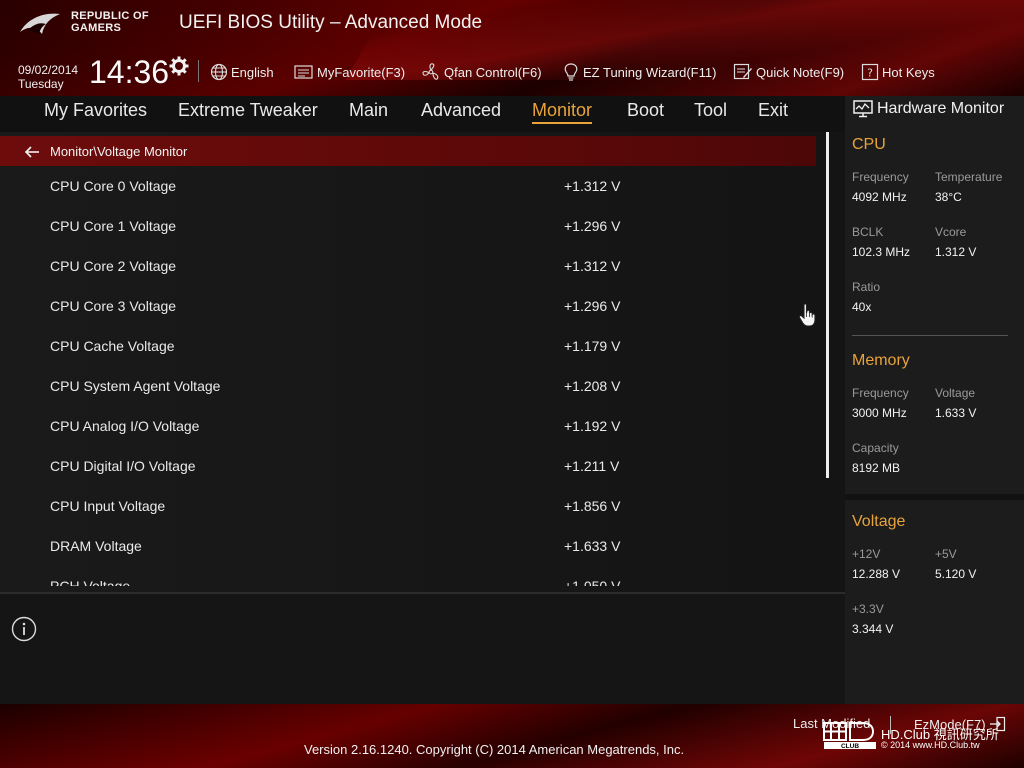 The image size is (1024, 768). Describe the element at coordinates (410, 577) in the screenshot. I see `list-item: PCH Voltage +1.050 V` at that location.